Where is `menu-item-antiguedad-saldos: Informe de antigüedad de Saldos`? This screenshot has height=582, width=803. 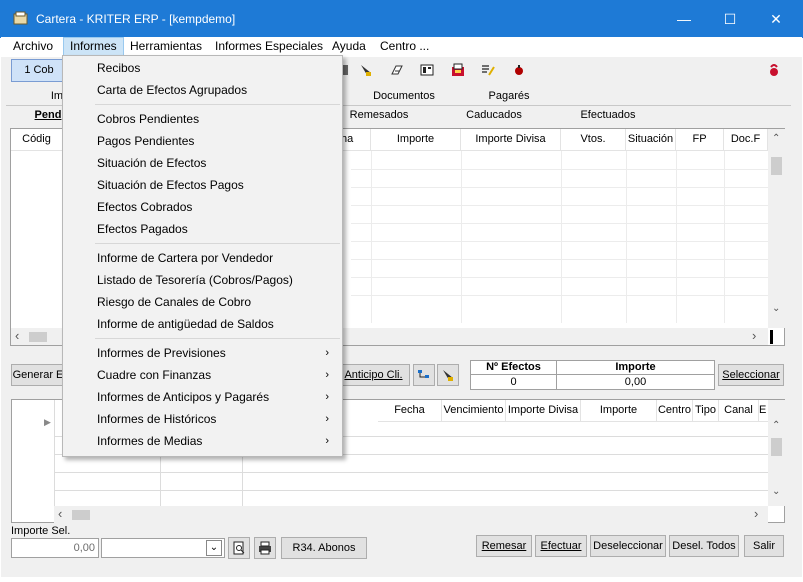
menu-item-antiguedad-saldos: Informe de antigüedad de Saldos is located at coordinates (203, 324).